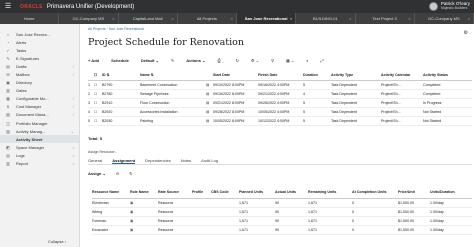 The width and height of the screenshot is (474, 247). What do you see at coordinates (402, 75) in the screenshot?
I see `col-calendar: Activity Calendar` at bounding box center [402, 75].